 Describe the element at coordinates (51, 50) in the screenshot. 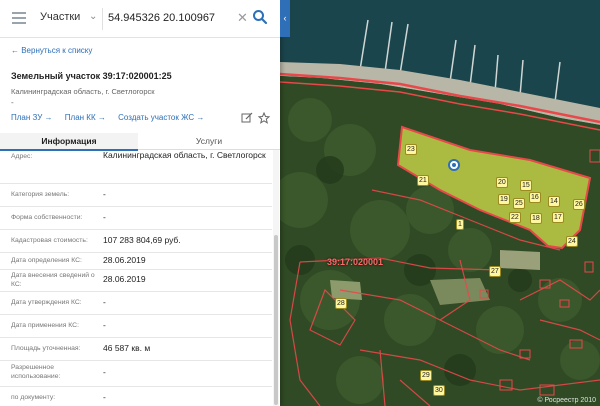

I see `back-to-list-link: ← Вернуться к списку` at that location.